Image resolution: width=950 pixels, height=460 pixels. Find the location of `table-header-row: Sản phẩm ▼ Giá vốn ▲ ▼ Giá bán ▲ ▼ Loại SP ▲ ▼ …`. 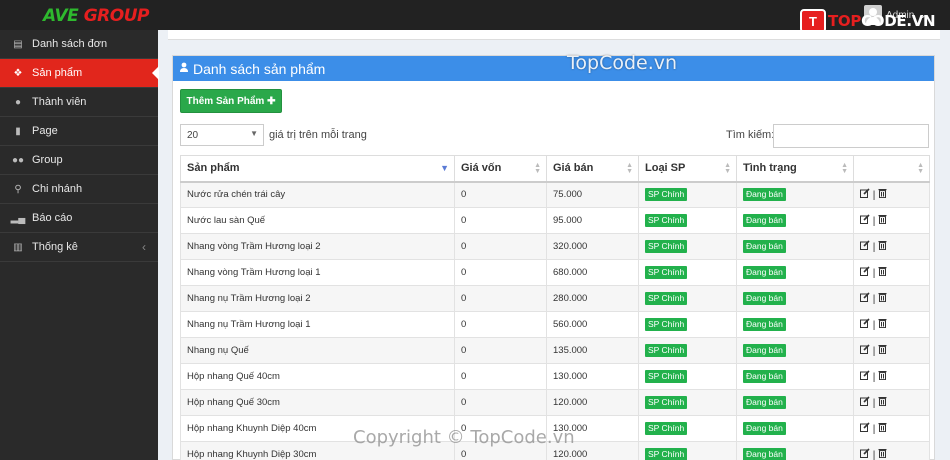

table-header-row: Sản phẩm ▼ Giá vốn ▲ ▼ Giá bán ▲ ▼ Loại SP ▲ ▼ … is located at coordinates (555, 169).